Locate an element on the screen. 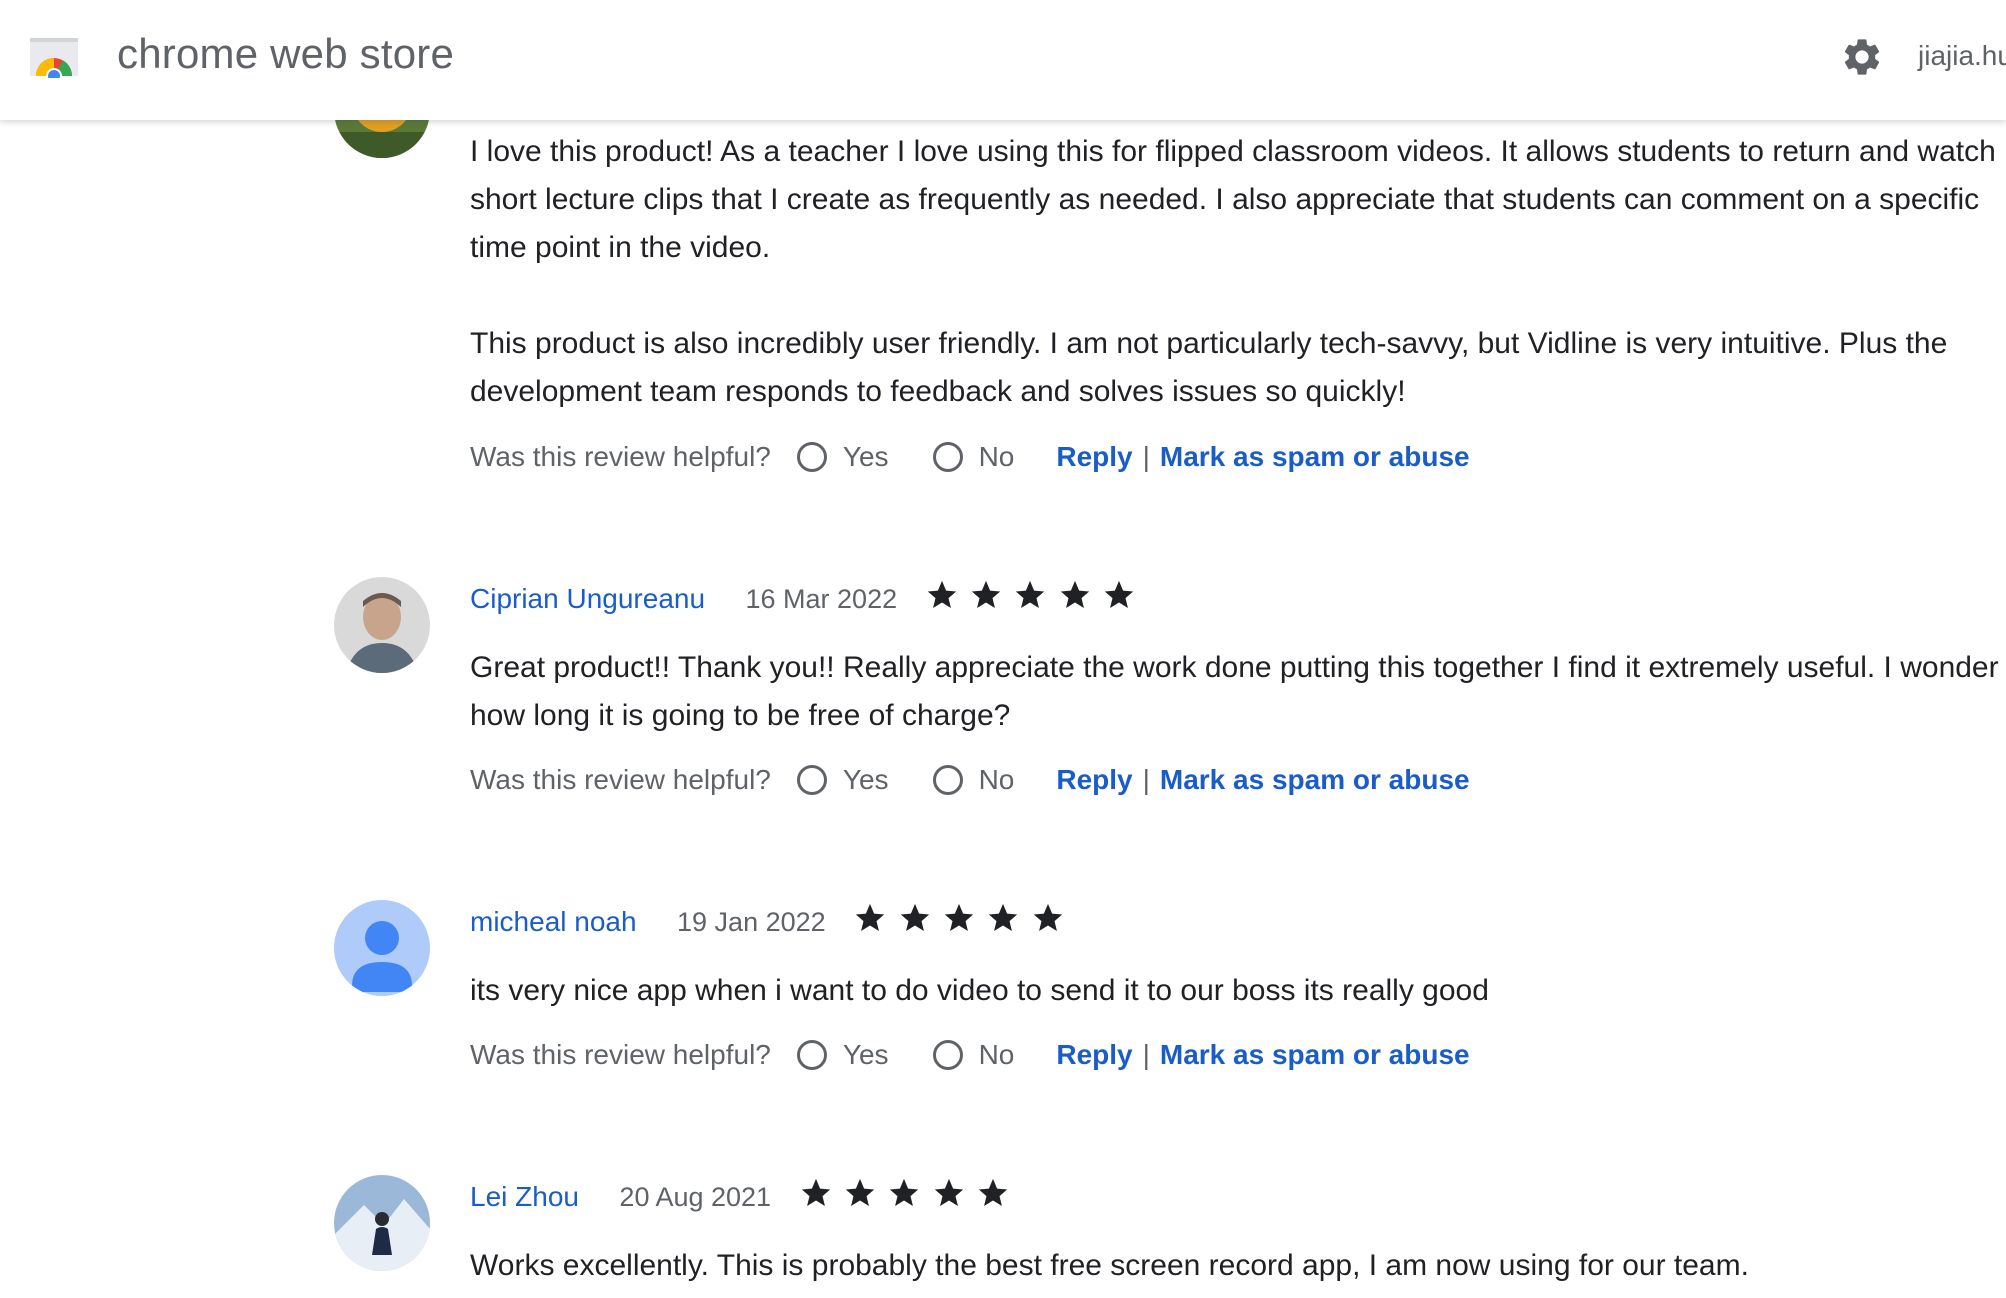 Image resolution: width=2006 pixels, height=1298 pixels. review-meta: Ciprian Ungureanu 16 Mar 2022 is located at coordinates (805, 598).